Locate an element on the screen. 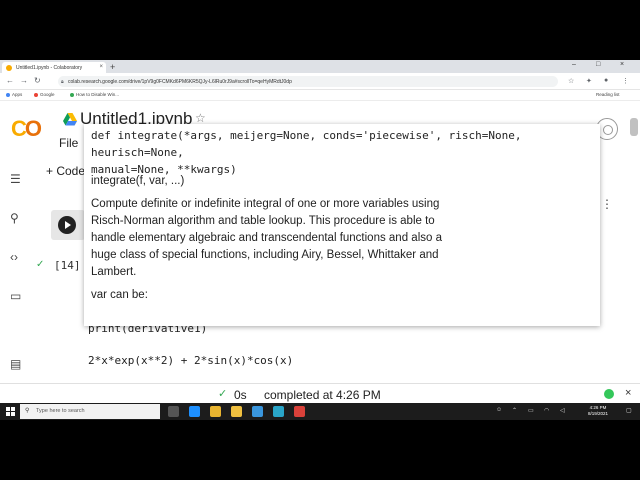 Image resolution: width=640 pixels, height=480 pixels. media-app-icon is located at coordinates (299, 411).